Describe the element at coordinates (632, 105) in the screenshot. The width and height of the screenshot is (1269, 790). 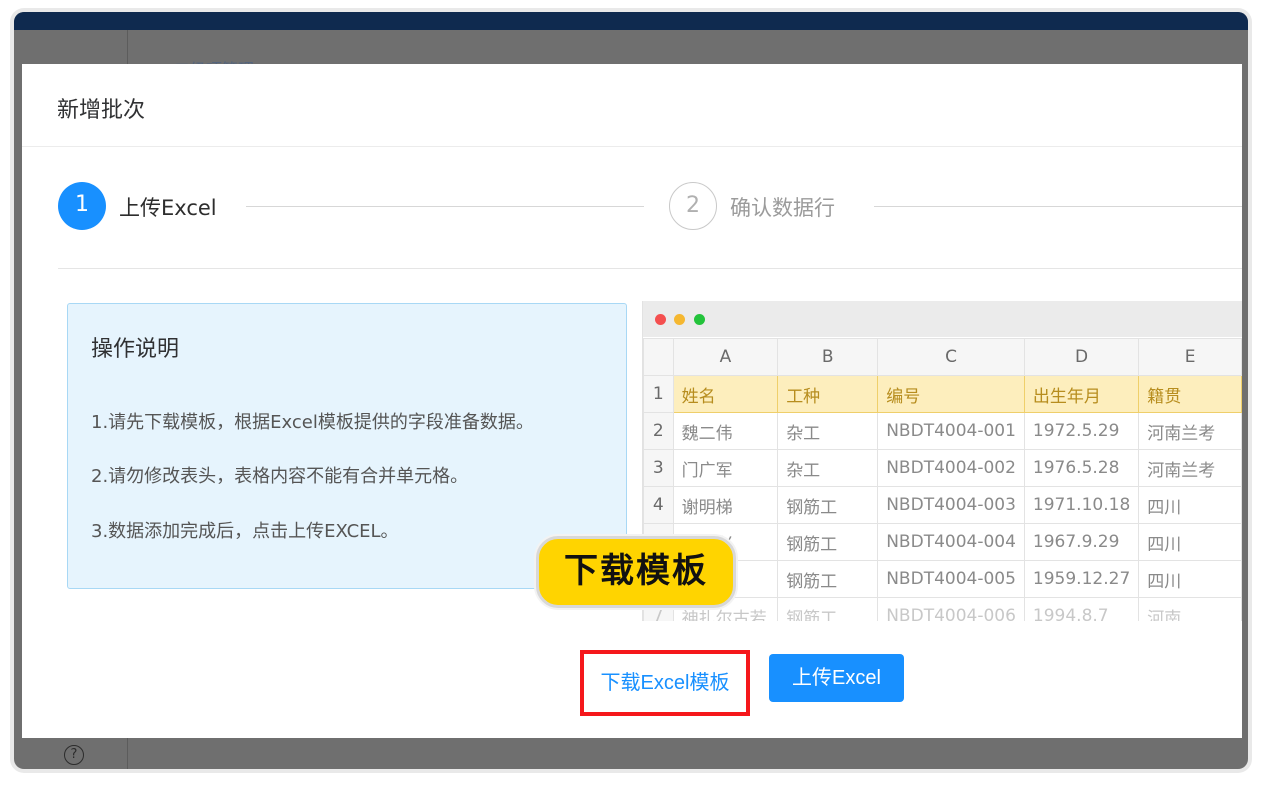
I see `modal-header: 新增批次` at that location.